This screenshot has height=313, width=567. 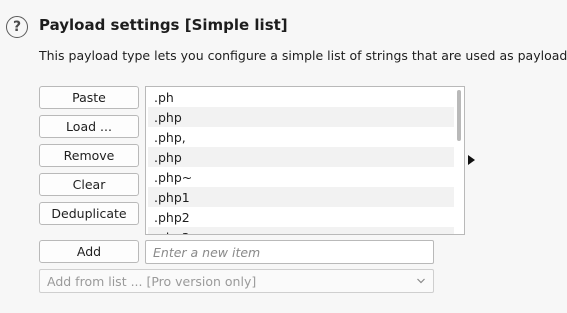 I want to click on add-button: Add, so click(x=89, y=251).